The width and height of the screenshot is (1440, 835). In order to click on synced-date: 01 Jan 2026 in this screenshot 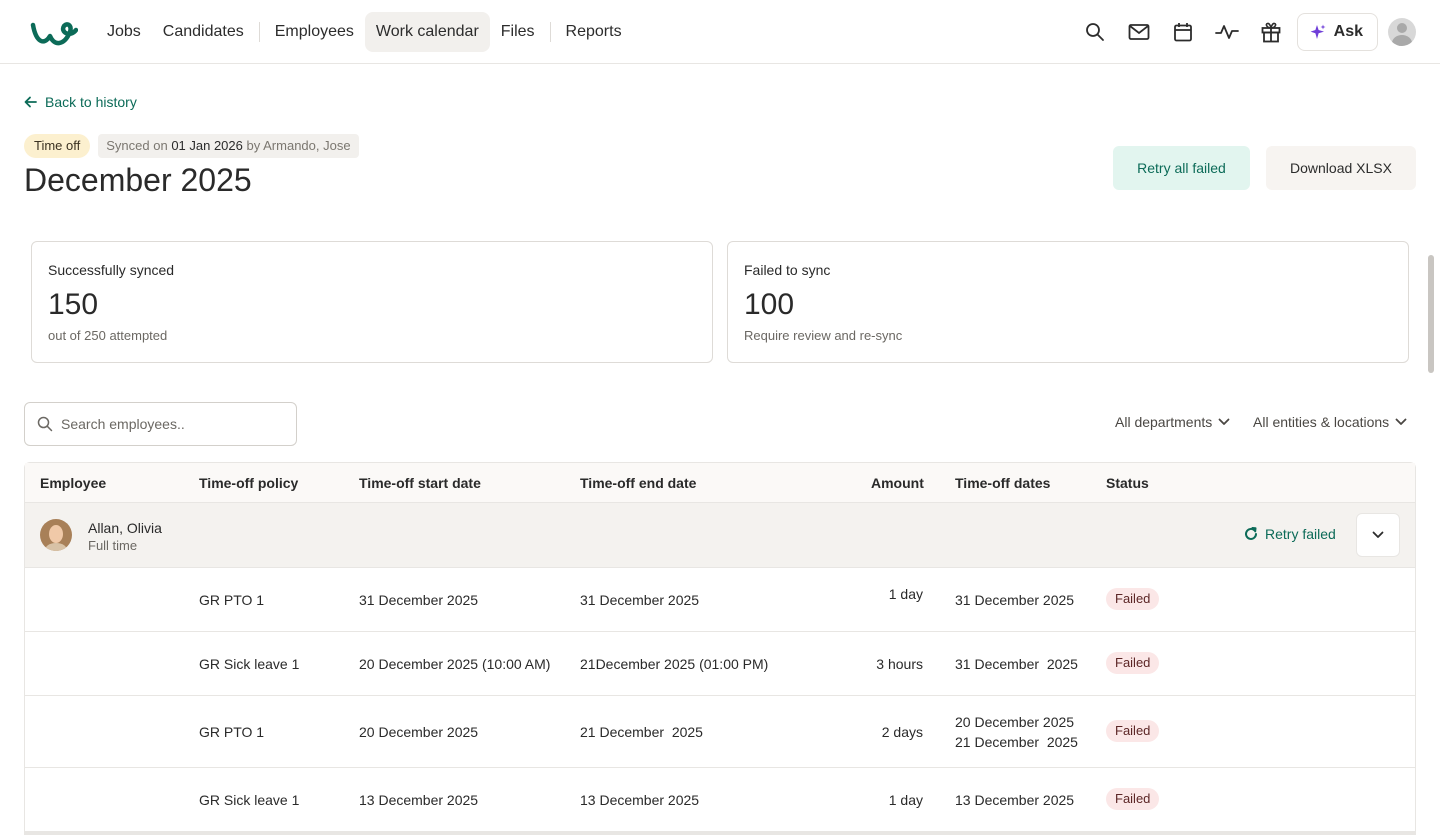, I will do `click(207, 145)`.